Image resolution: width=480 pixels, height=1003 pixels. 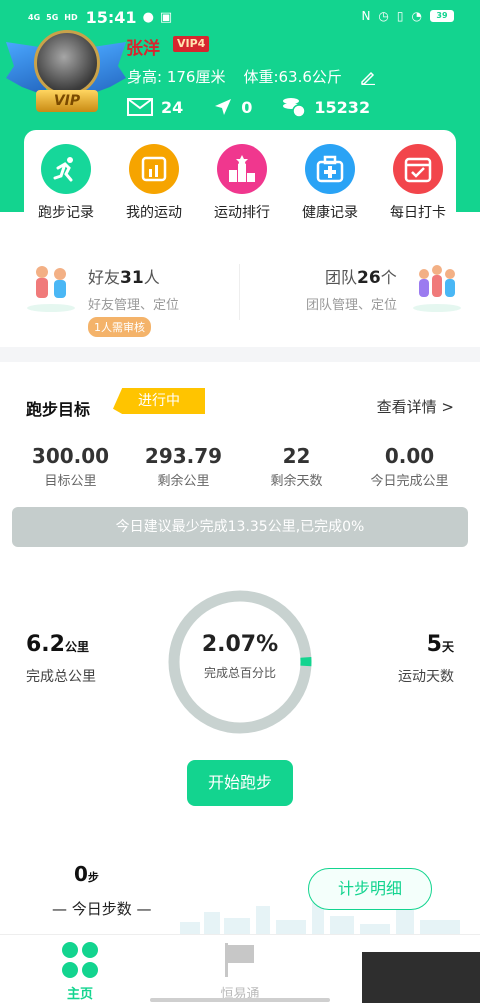 I want to click on stat-remaining-km: 293.79 剩余公里, so click(x=184, y=466).